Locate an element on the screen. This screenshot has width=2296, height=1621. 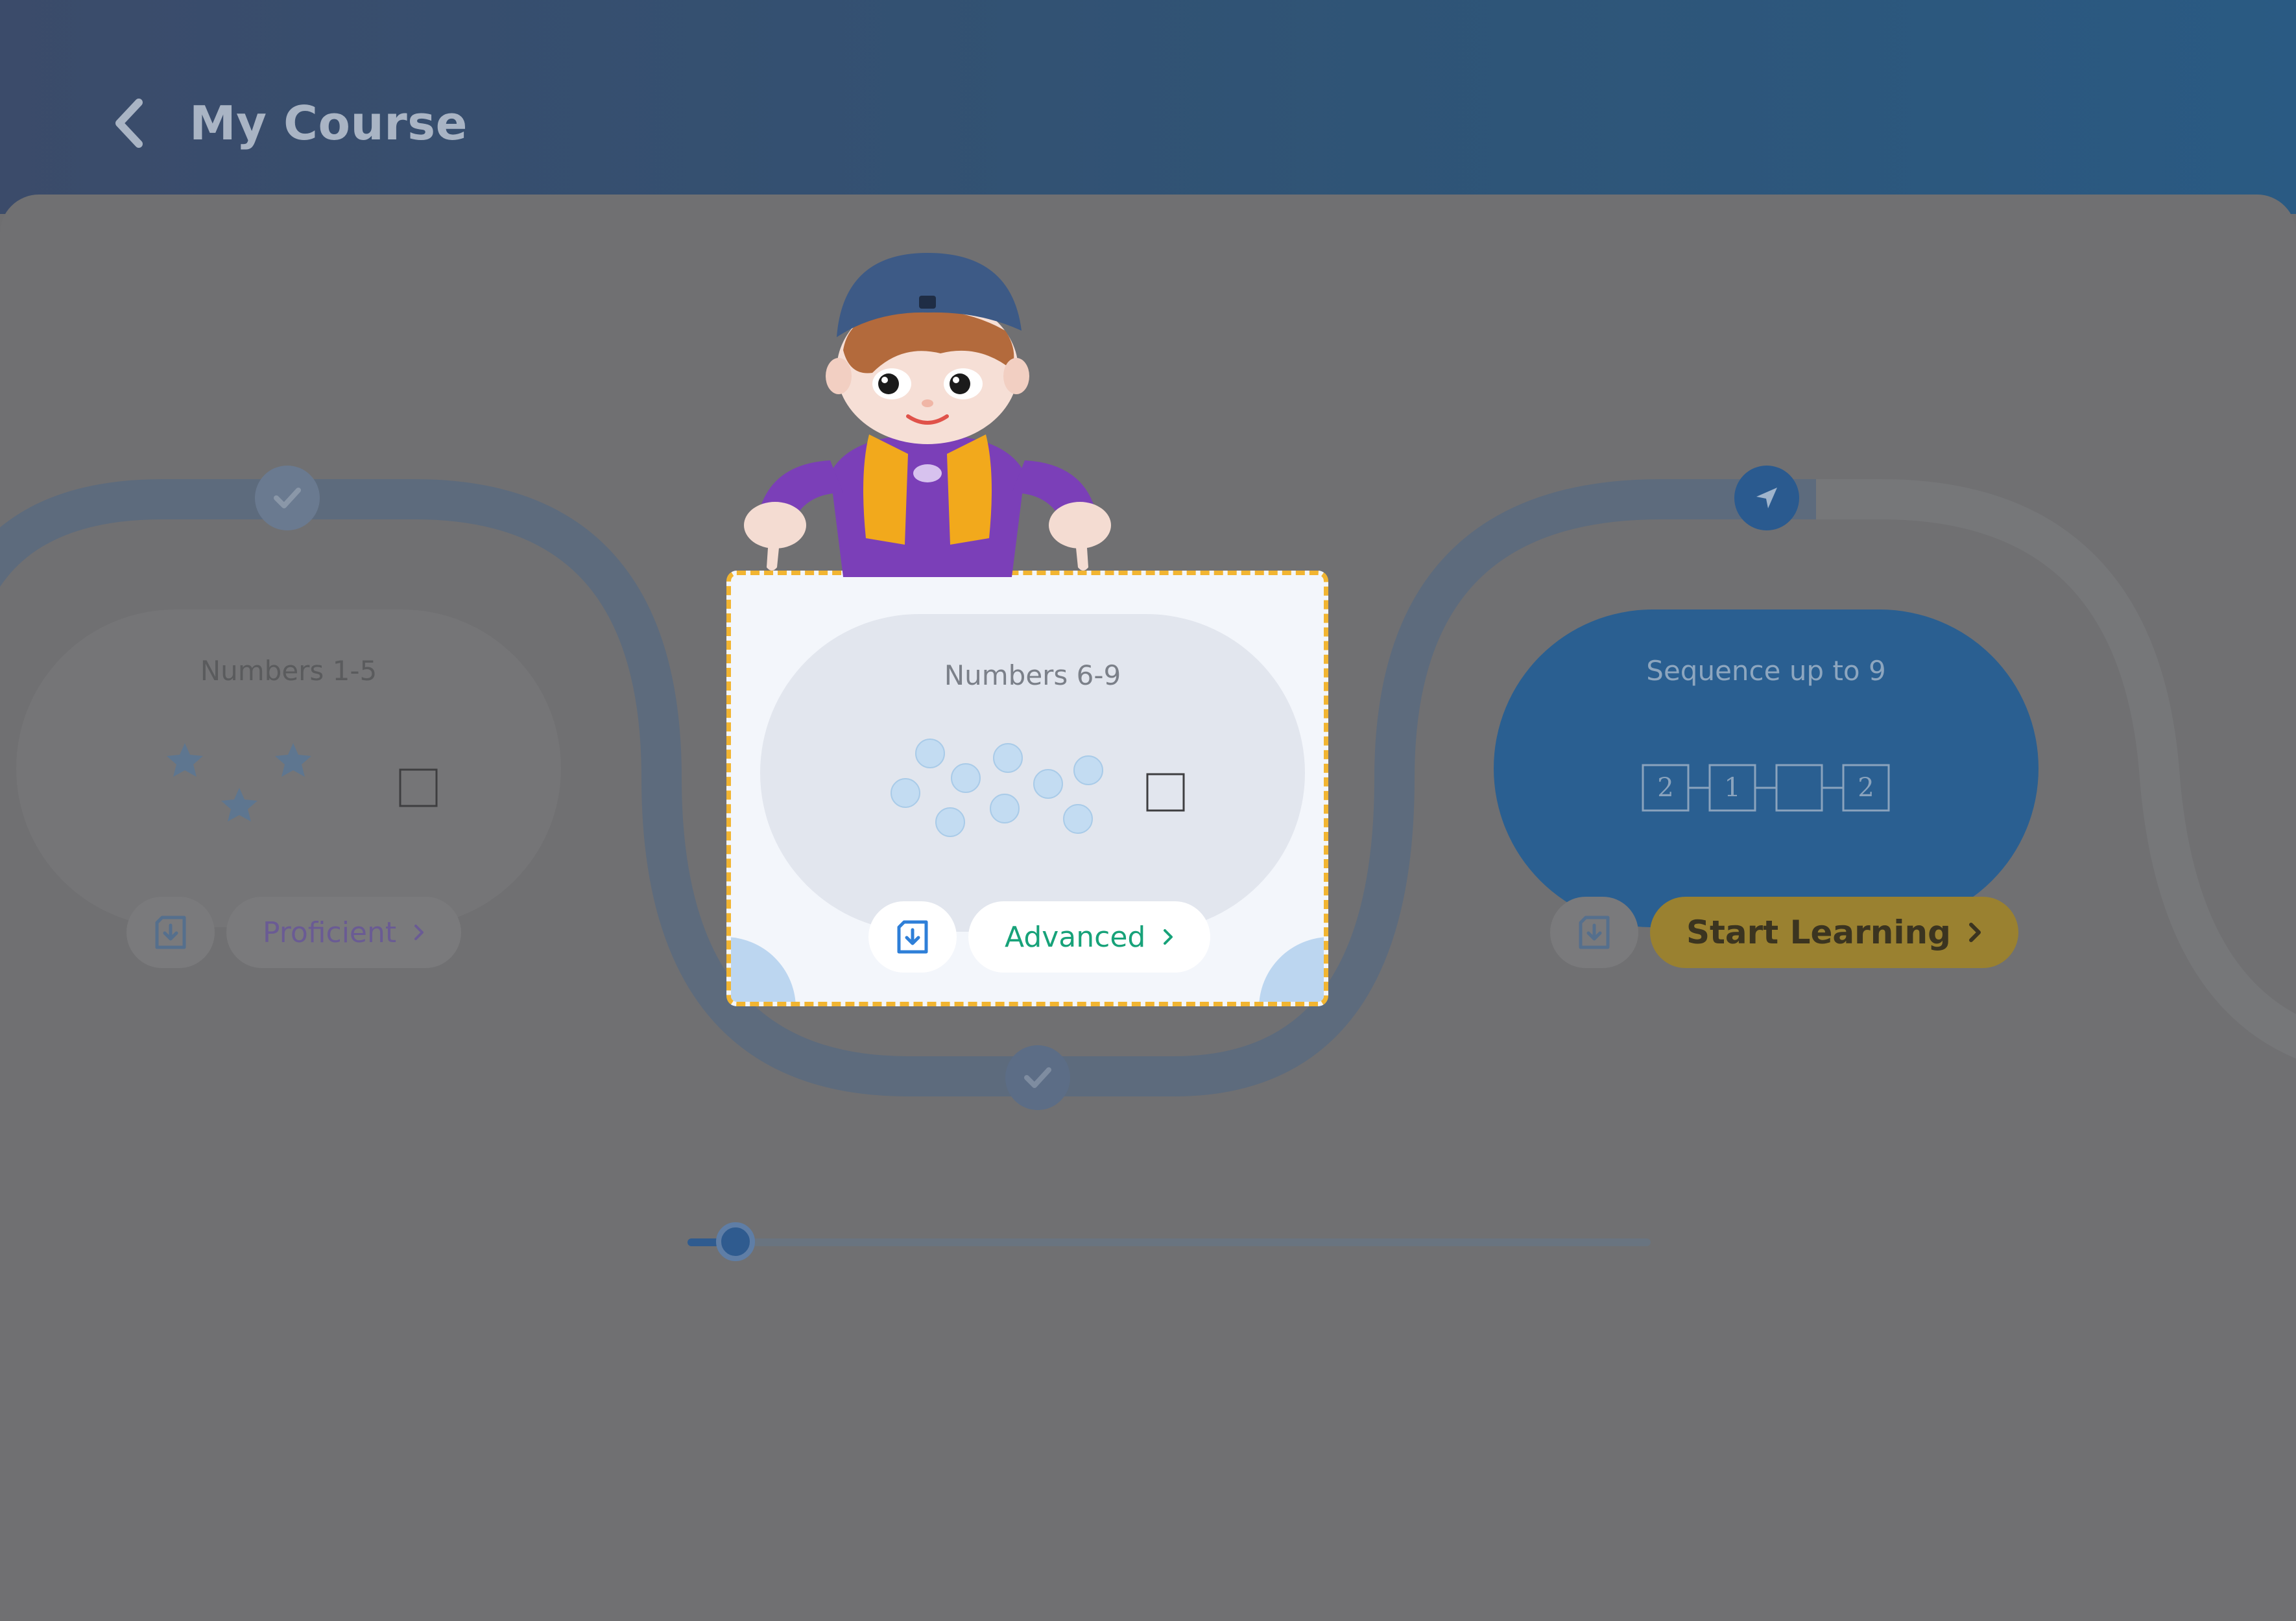
sequence-illustration is located at coordinates (1766, 788).